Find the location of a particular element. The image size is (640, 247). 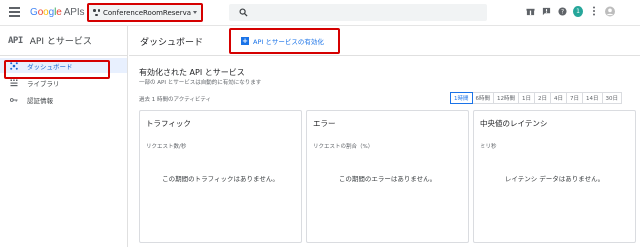

api-logo-icon: API is located at coordinates (15, 40).